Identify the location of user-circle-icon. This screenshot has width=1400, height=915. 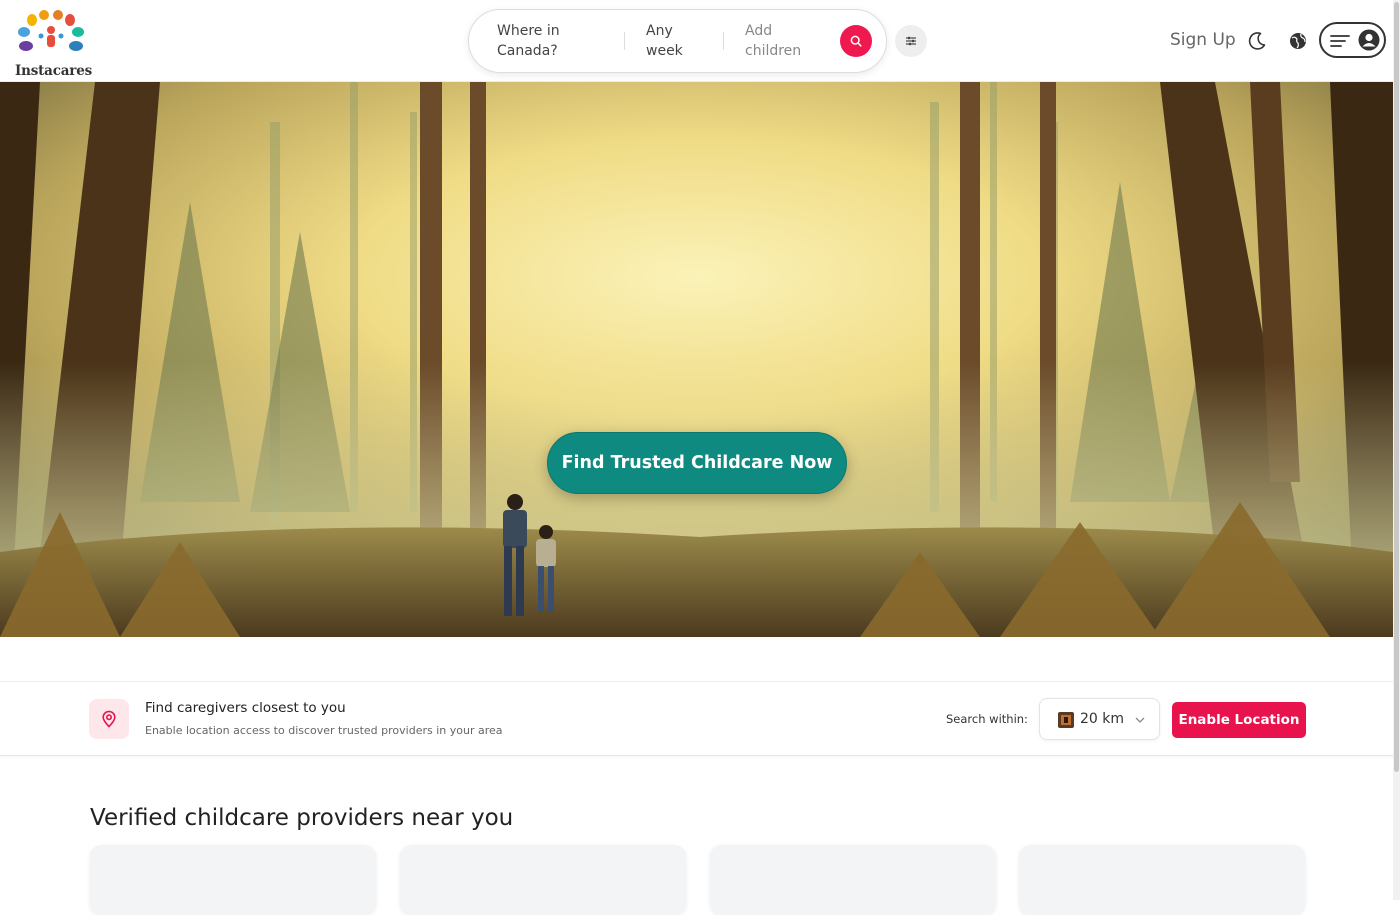
(1369, 40).